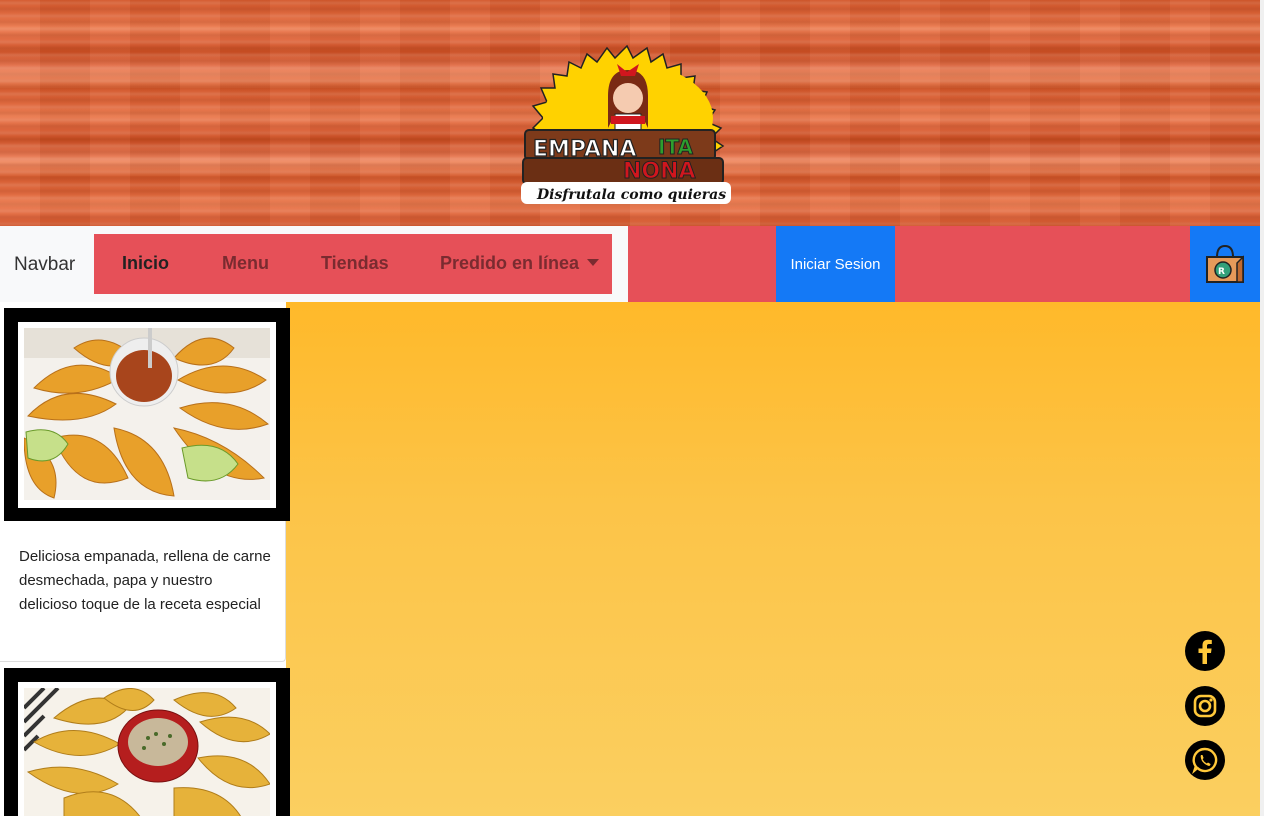 Image resolution: width=1264 pixels, height=816 pixels. I want to click on instagram-link, so click(1205, 706).